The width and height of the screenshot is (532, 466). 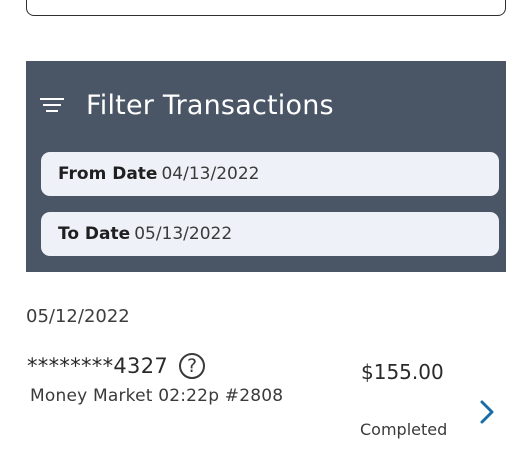 I want to click on filter-lines-icon, so click(x=53, y=105).